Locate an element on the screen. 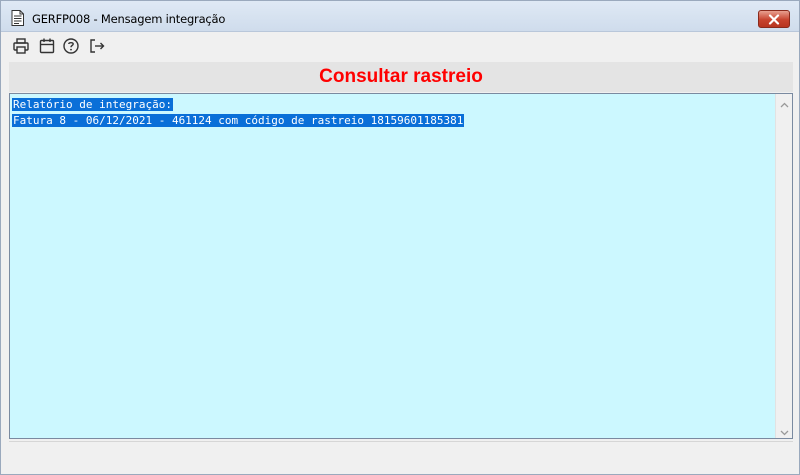 The height and width of the screenshot is (475, 800). printer-icon is located at coordinates (21, 48).